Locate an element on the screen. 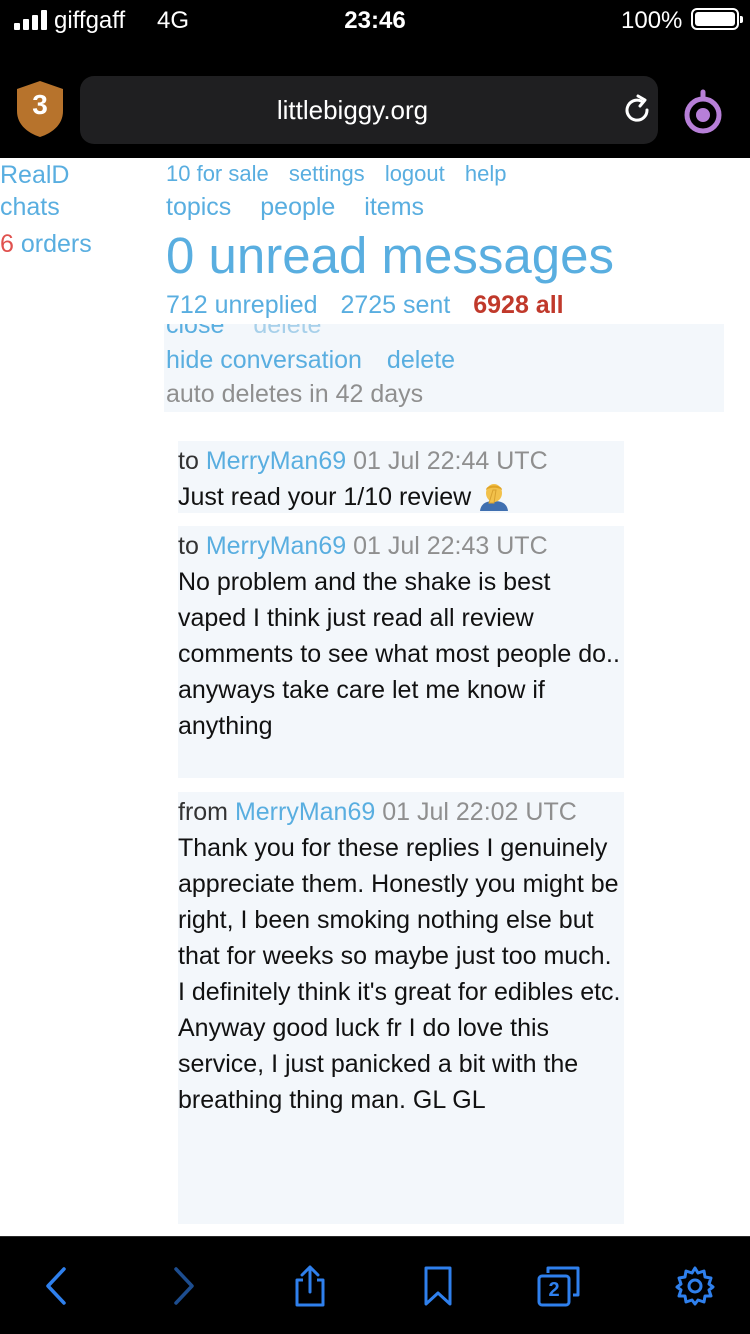 The image size is (750, 1334). forward-icon is located at coordinates (182, 1286).